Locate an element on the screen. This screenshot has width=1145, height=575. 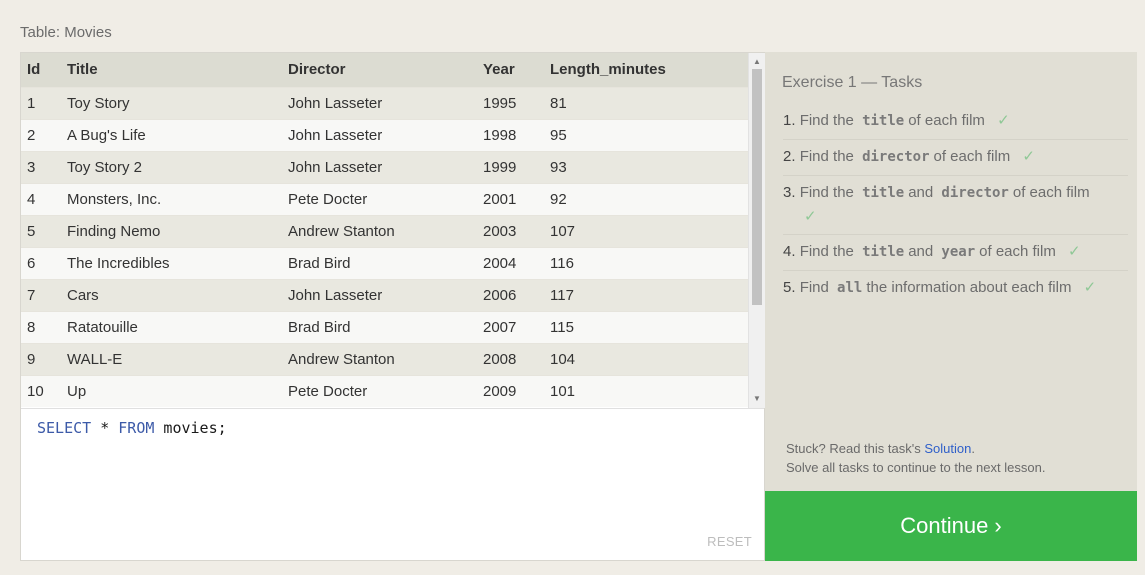
sql-table-name: movies; is located at coordinates (190, 428).